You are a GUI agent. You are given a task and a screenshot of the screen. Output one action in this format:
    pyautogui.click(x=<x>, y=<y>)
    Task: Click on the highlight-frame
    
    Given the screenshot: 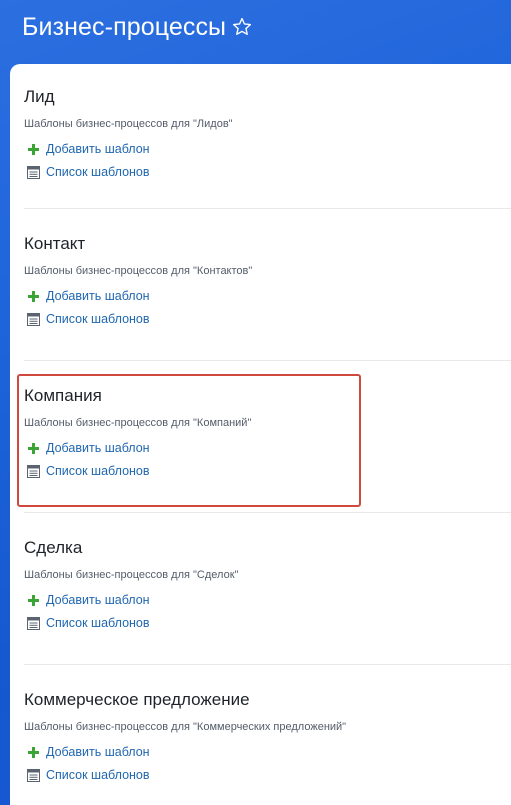 What is the action you would take?
    pyautogui.click(x=189, y=440)
    